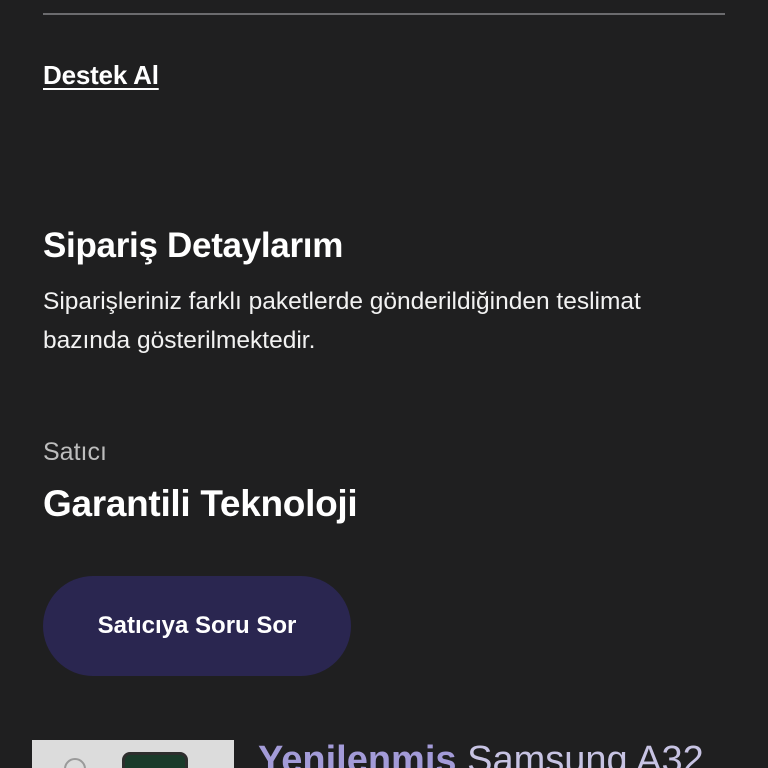  I want to click on seller-label: Satıcı, so click(75, 452).